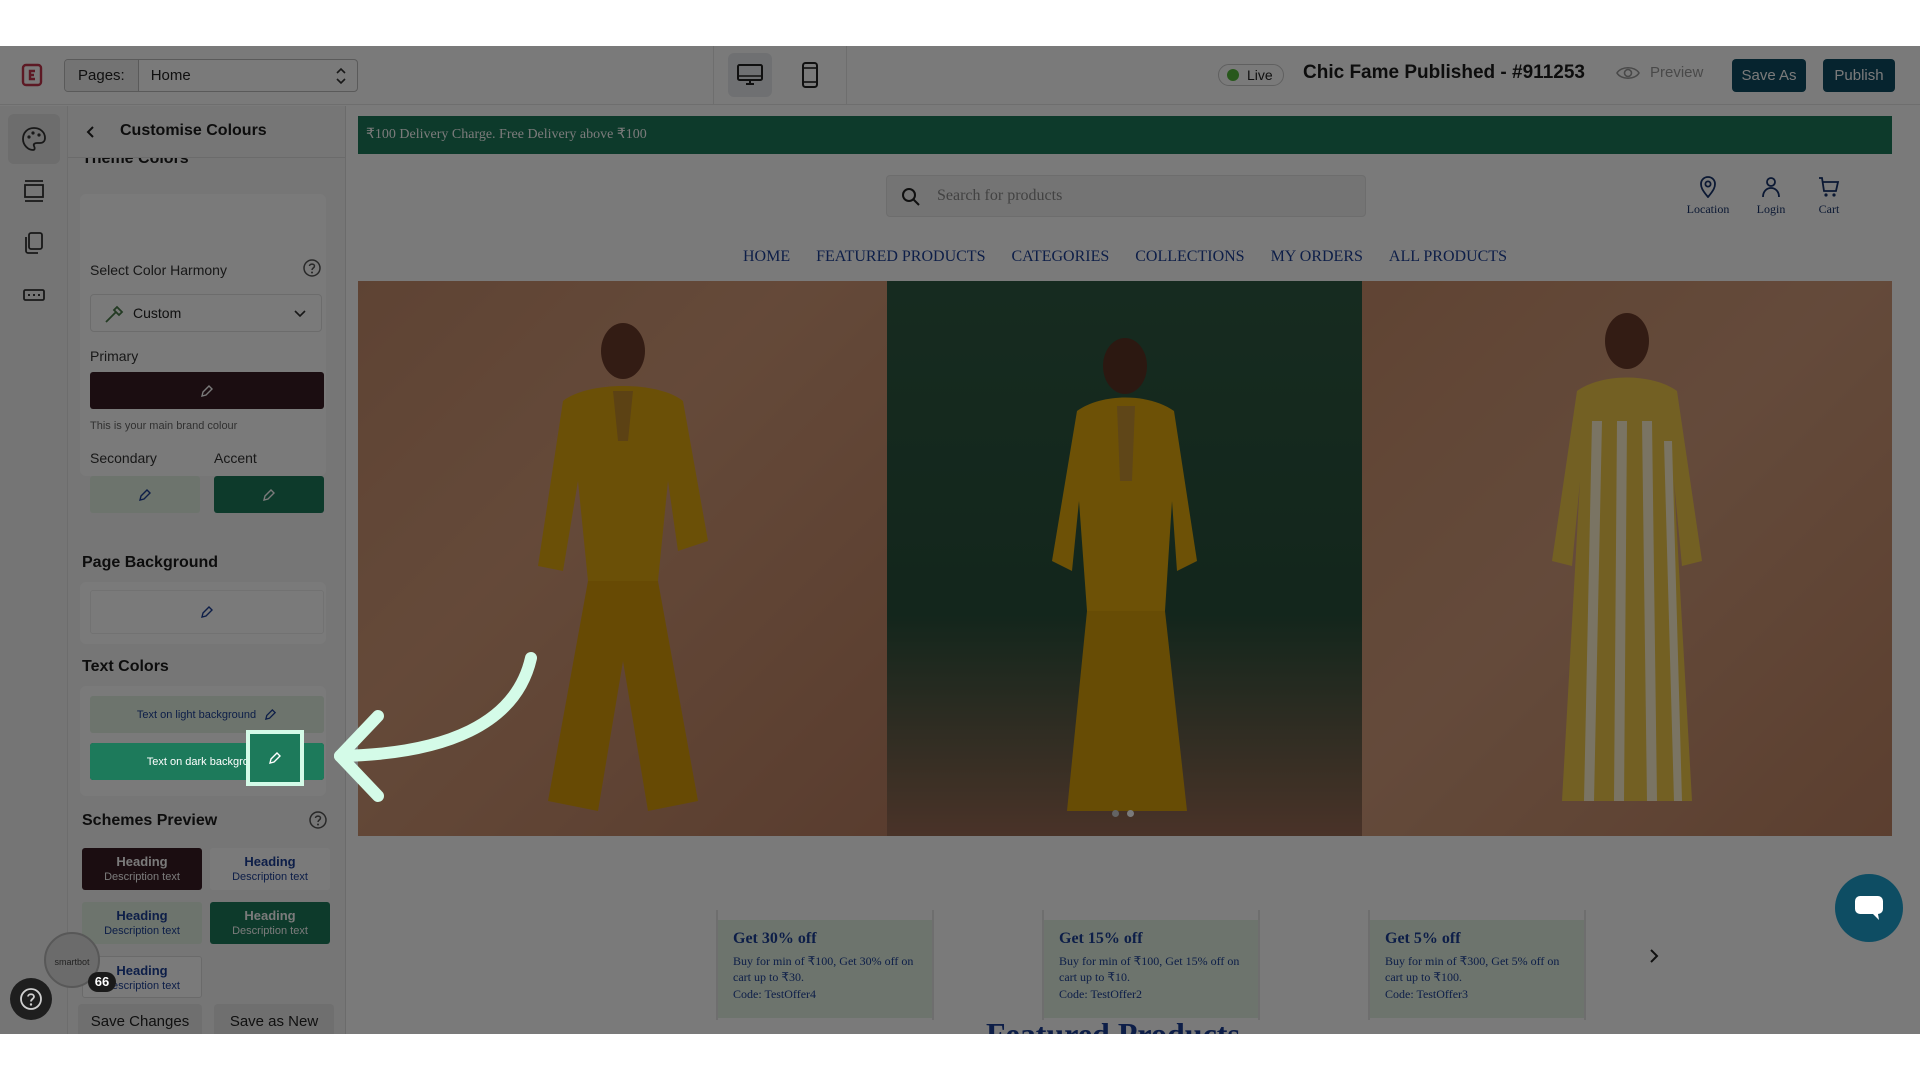 This screenshot has height=1080, width=1920. Describe the element at coordinates (810, 75) in the screenshot. I see `mobile-view-button` at that location.